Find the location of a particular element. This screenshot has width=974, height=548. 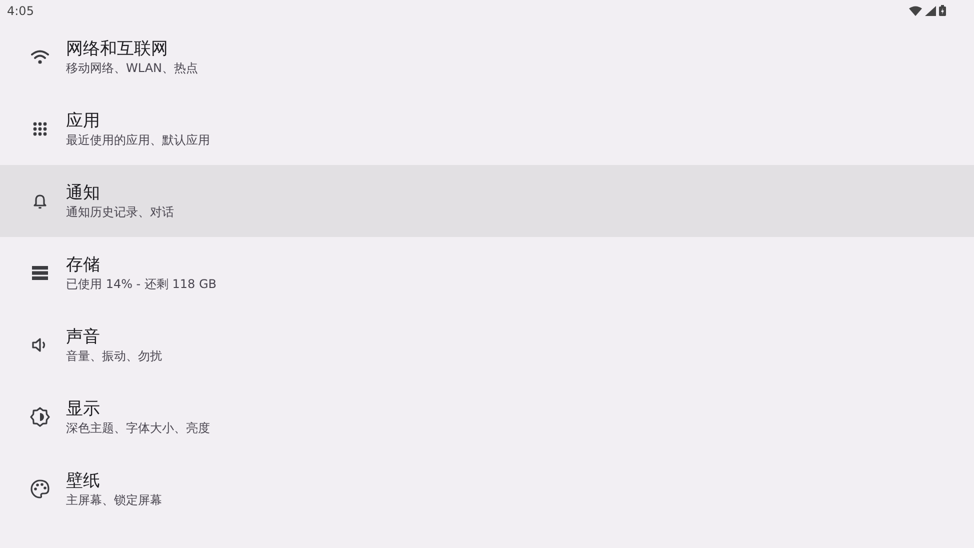

setting-summary: 最近使用的应用、默认应用 is located at coordinates (138, 140).